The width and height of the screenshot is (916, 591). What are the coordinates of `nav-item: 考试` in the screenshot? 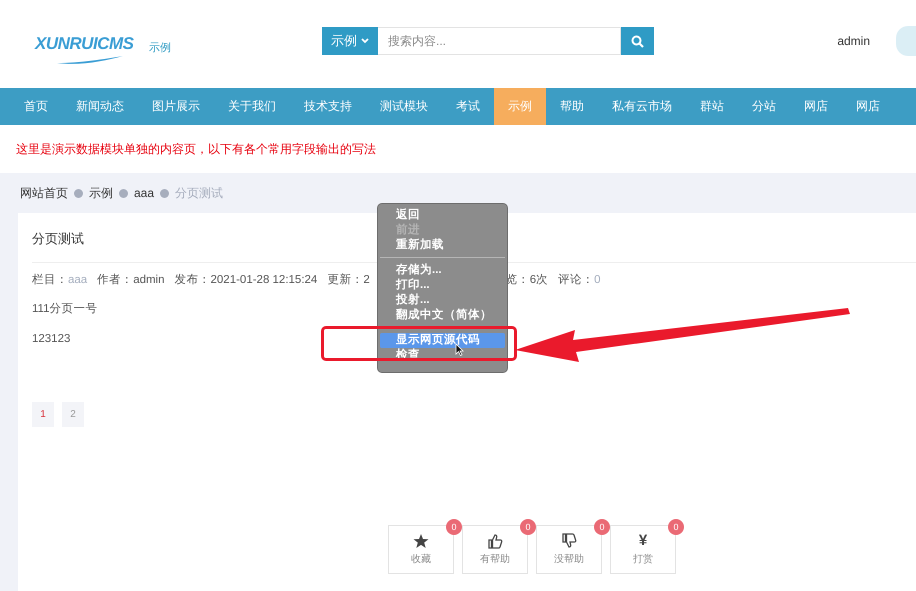 It's located at (468, 106).